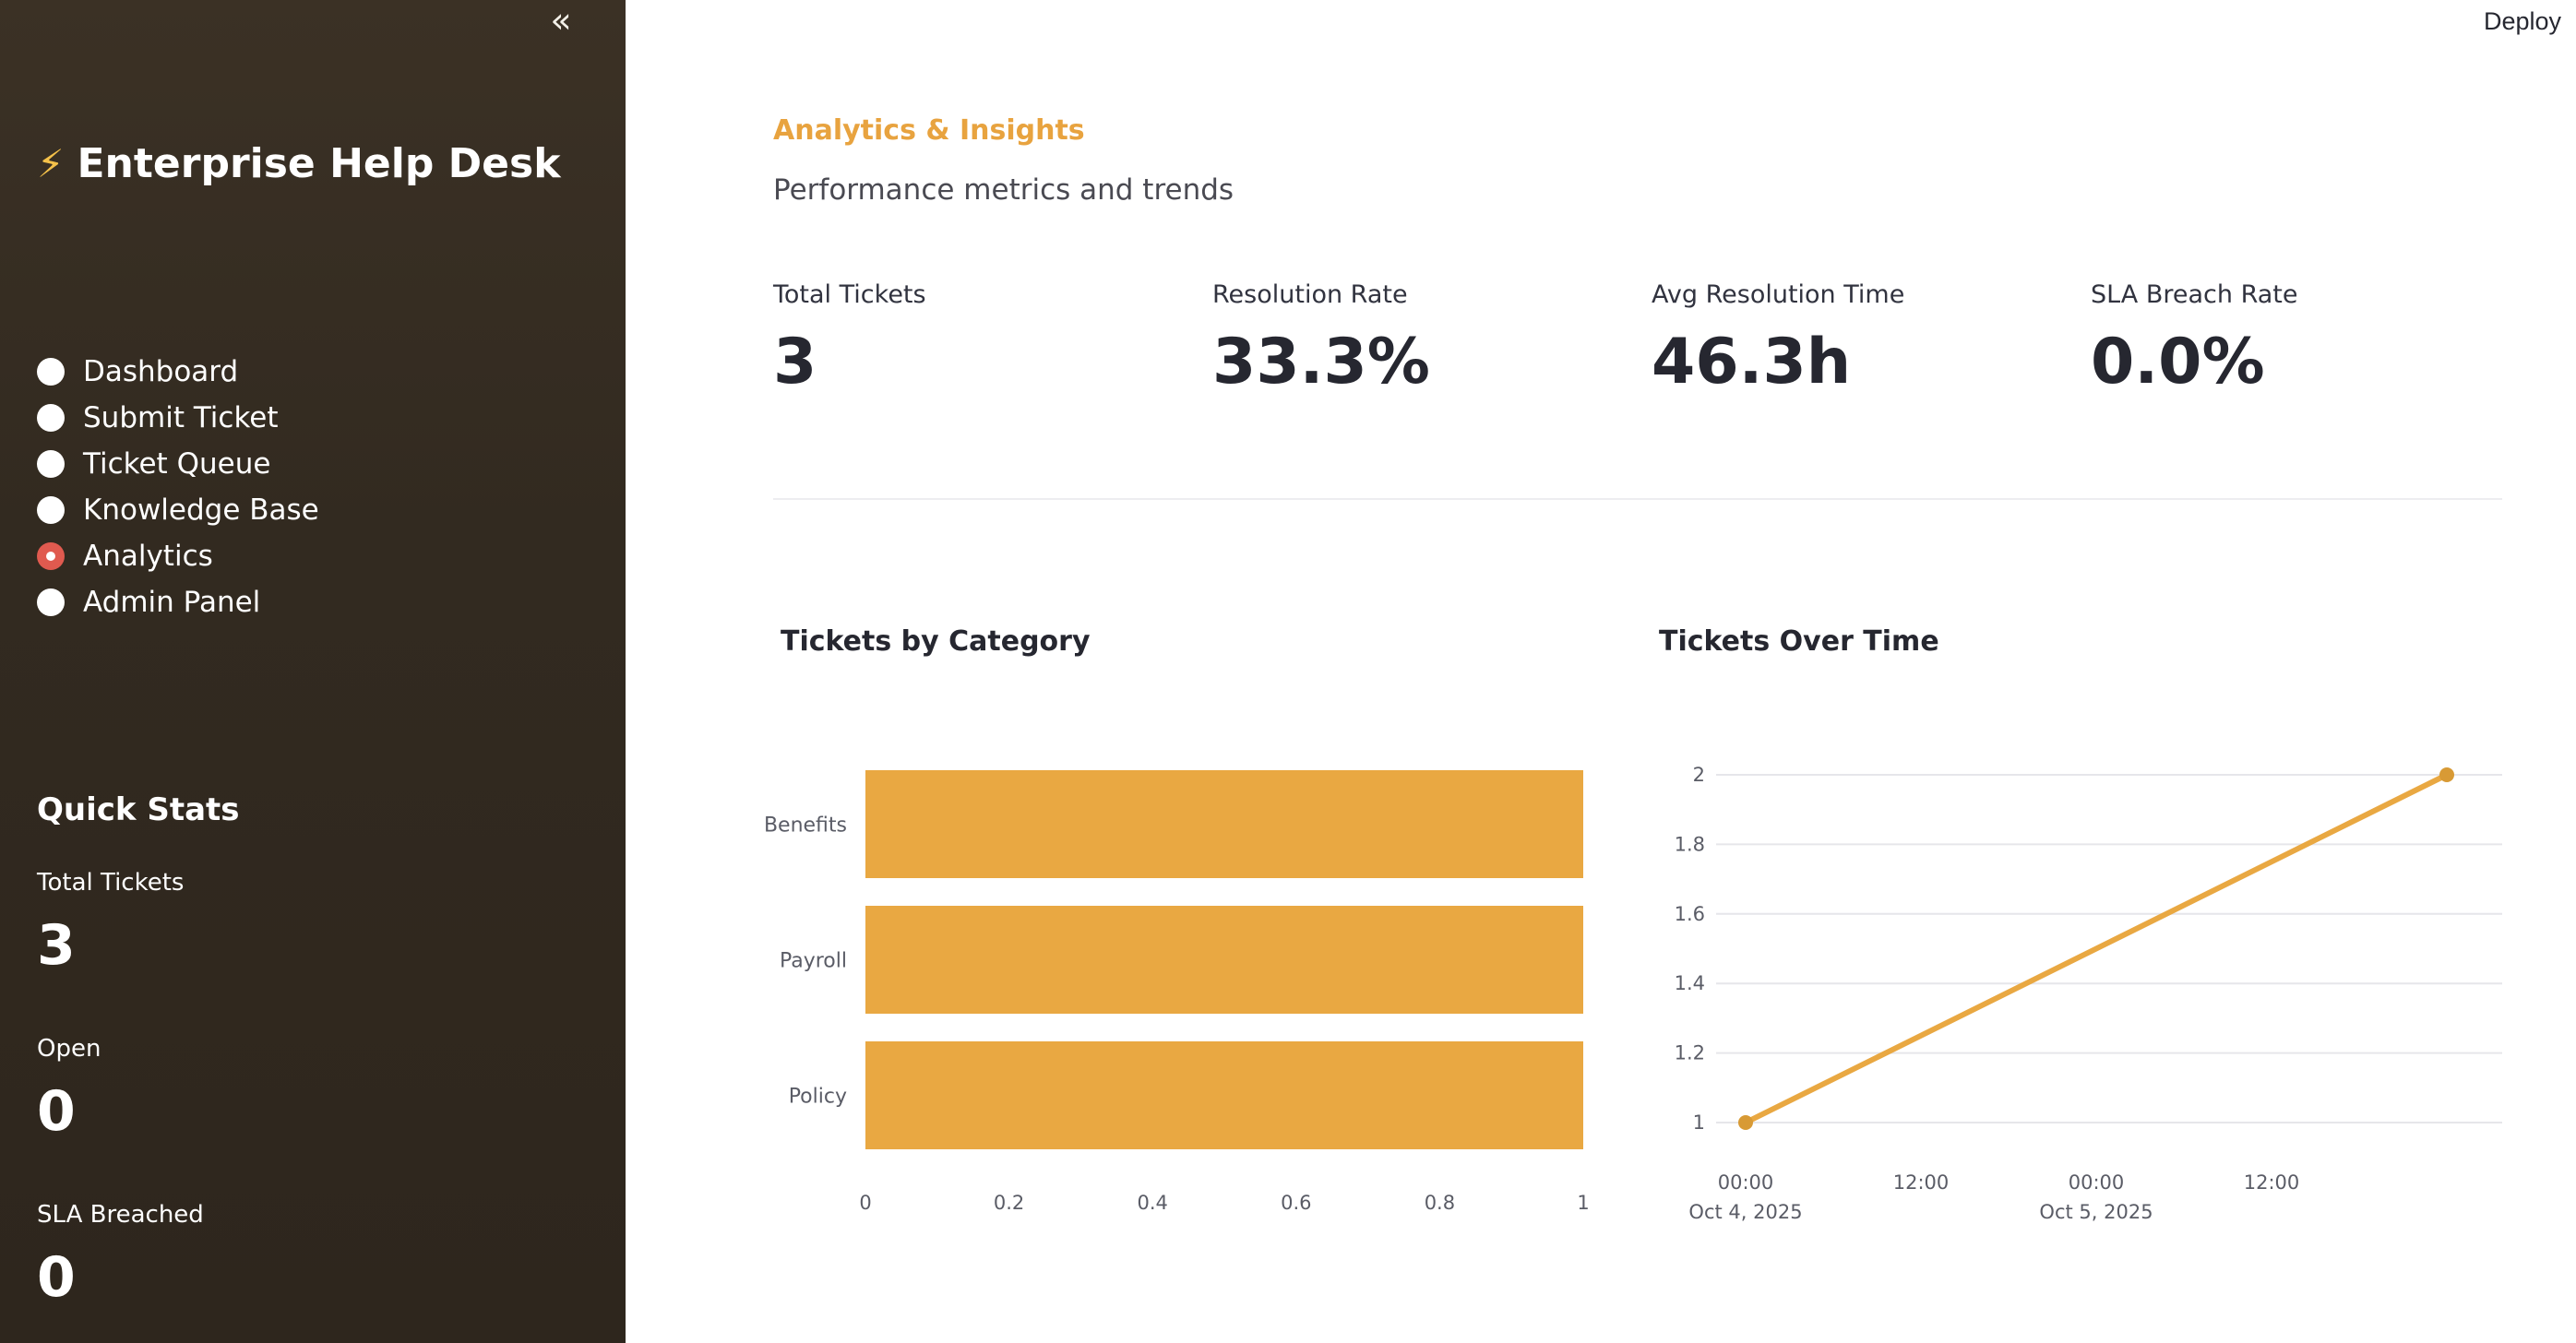 The height and width of the screenshot is (1343, 2576). Describe the element at coordinates (1778, 294) in the screenshot. I see `metric-label: Avg Resolution Time` at that location.